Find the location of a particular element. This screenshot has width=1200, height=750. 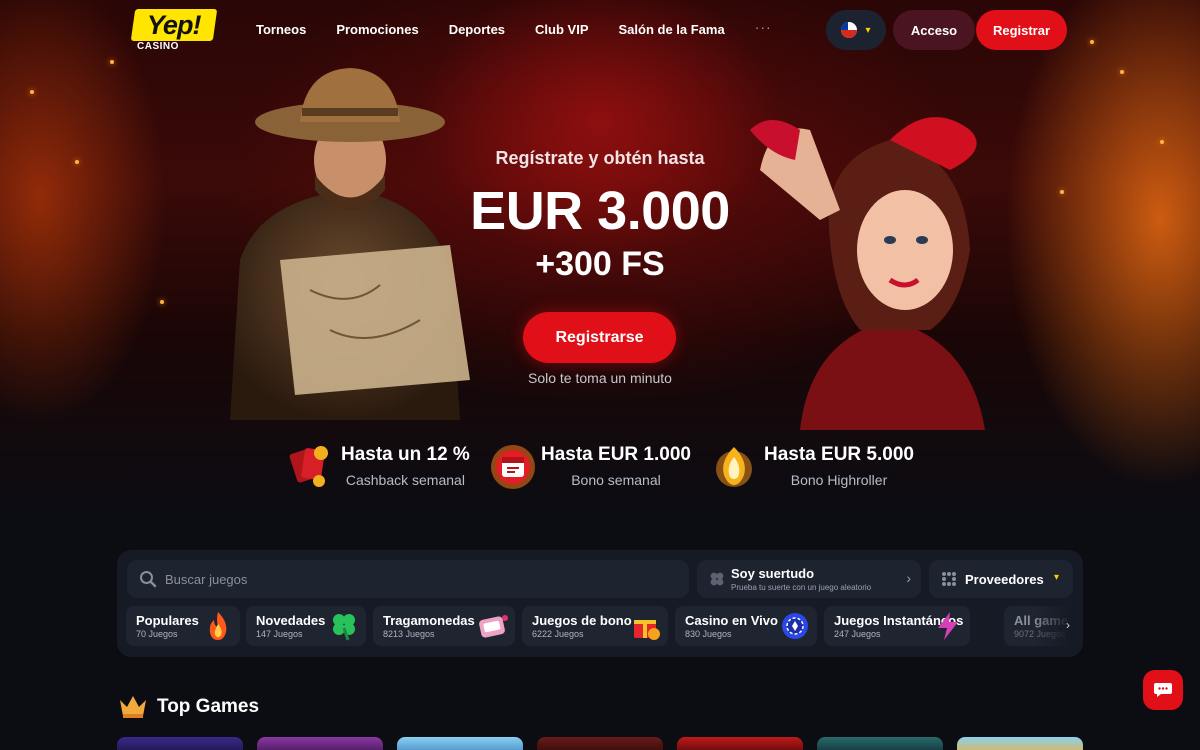

benefit-cashback: Hasta un 12 % Cashback semanal is located at coordinates (378, 466).